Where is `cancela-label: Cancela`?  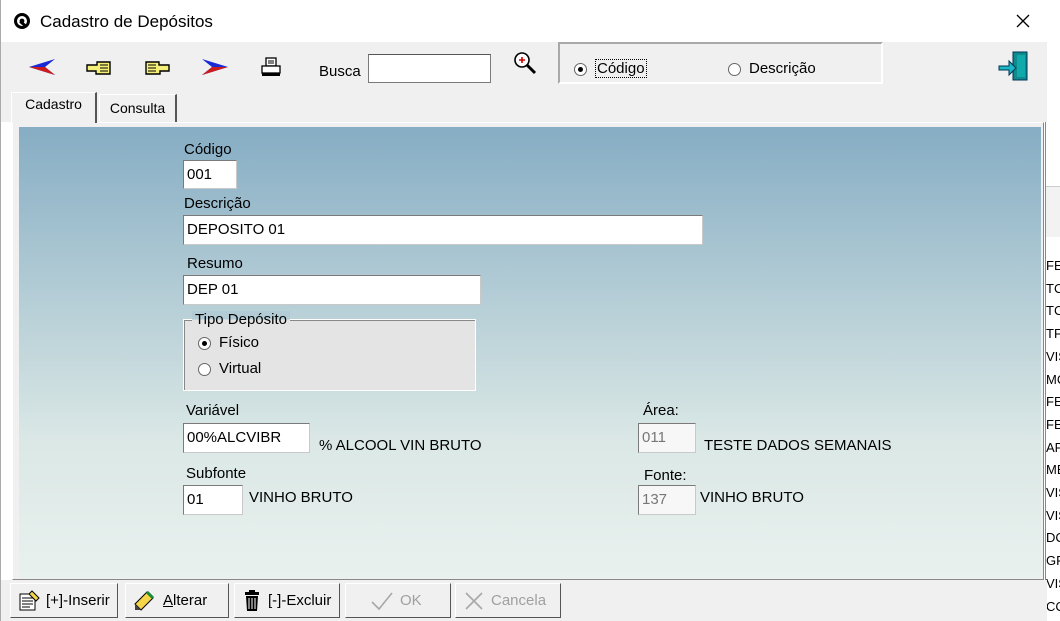
cancela-label: Cancela is located at coordinates (519, 600).